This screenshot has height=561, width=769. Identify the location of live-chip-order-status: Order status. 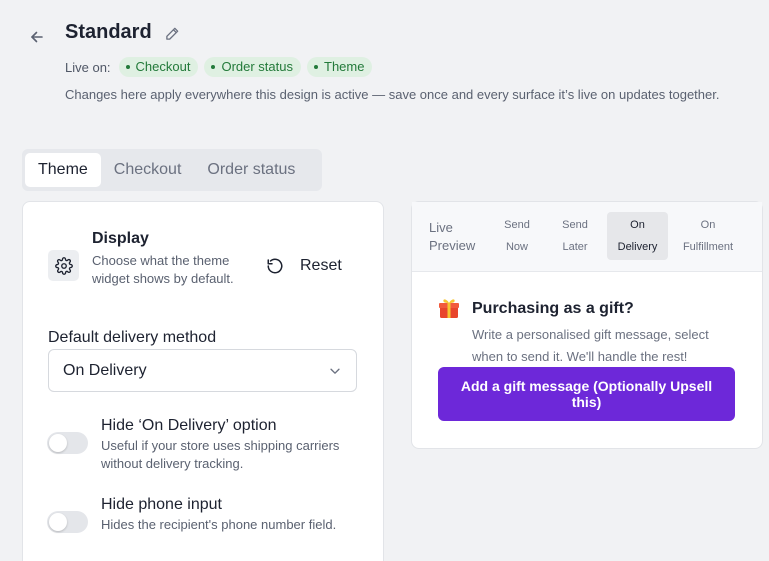
(252, 67).